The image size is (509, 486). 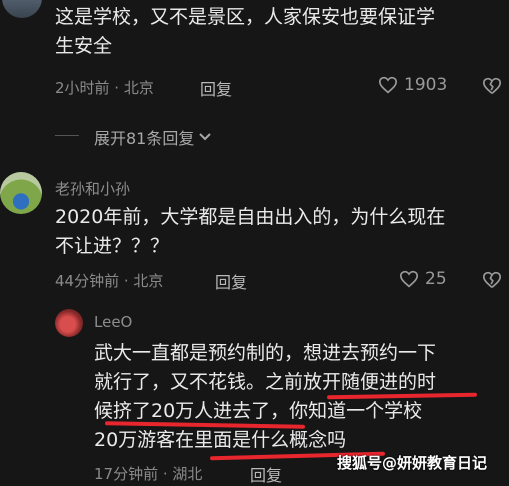 What do you see at coordinates (412, 463) in the screenshot?
I see `watermark: 搜狐号@妍妍教育日记` at bounding box center [412, 463].